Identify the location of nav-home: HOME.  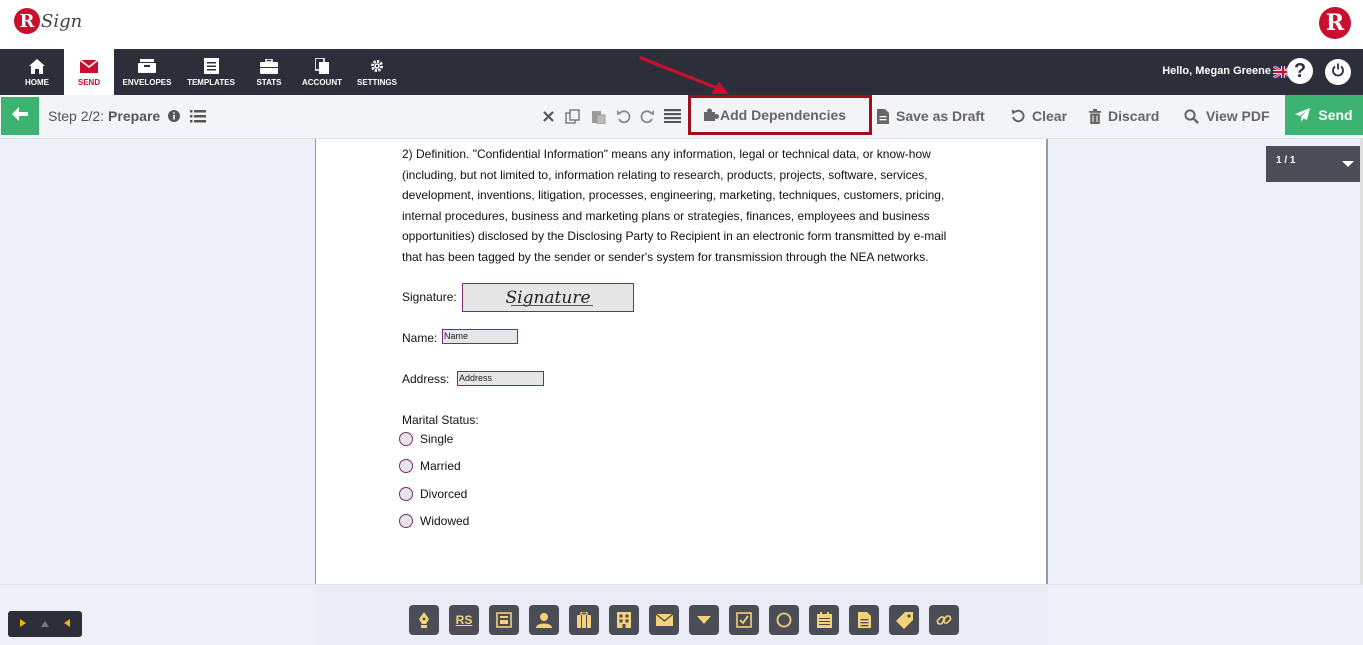
(37, 72).